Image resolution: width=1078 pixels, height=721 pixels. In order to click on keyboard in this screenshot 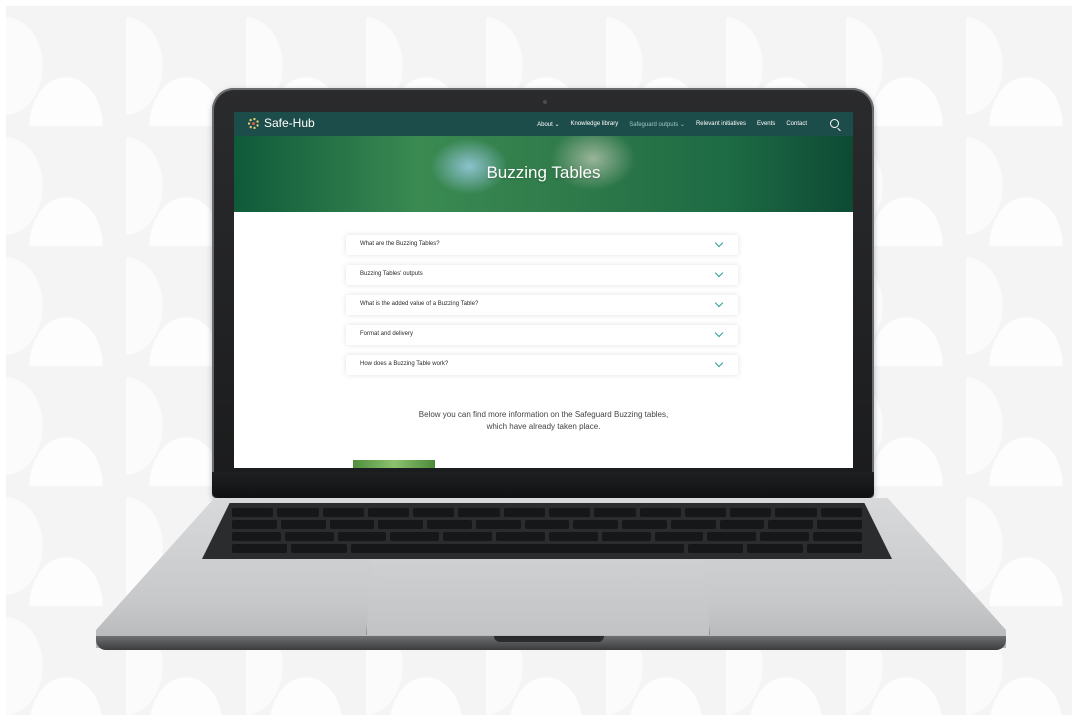, I will do `click(547, 531)`.